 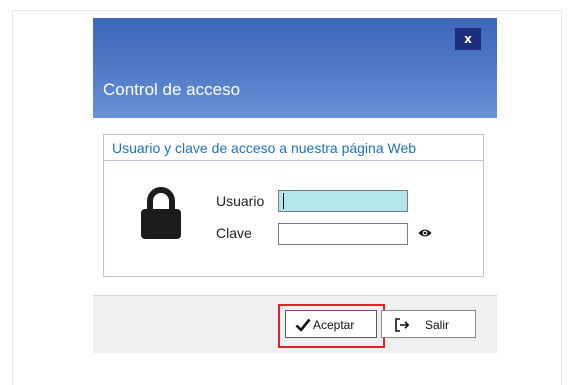 What do you see at coordinates (468, 39) in the screenshot?
I see `close-button: x` at bounding box center [468, 39].